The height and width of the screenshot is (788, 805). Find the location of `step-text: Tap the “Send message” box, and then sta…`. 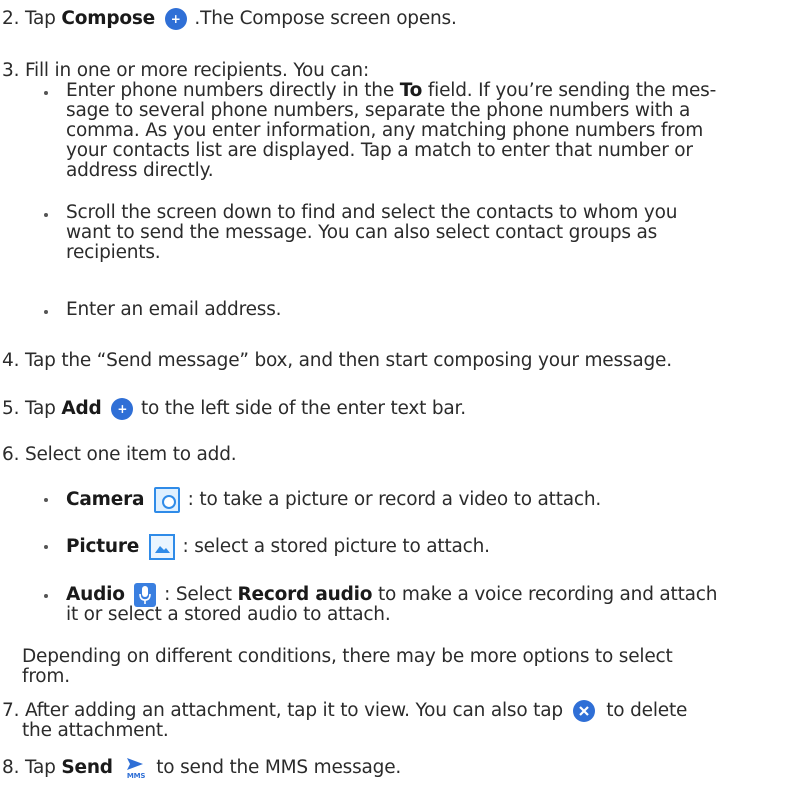

step-text: Tap the “Send message” box, and then sta… is located at coordinates (348, 360).